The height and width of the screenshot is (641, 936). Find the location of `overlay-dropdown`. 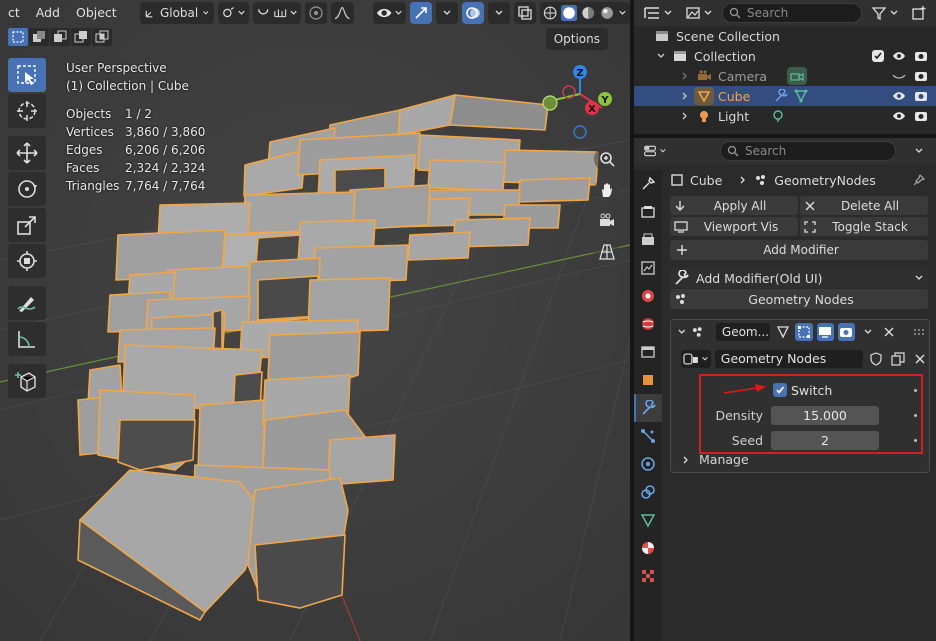

overlay-dropdown is located at coordinates (499, 13).